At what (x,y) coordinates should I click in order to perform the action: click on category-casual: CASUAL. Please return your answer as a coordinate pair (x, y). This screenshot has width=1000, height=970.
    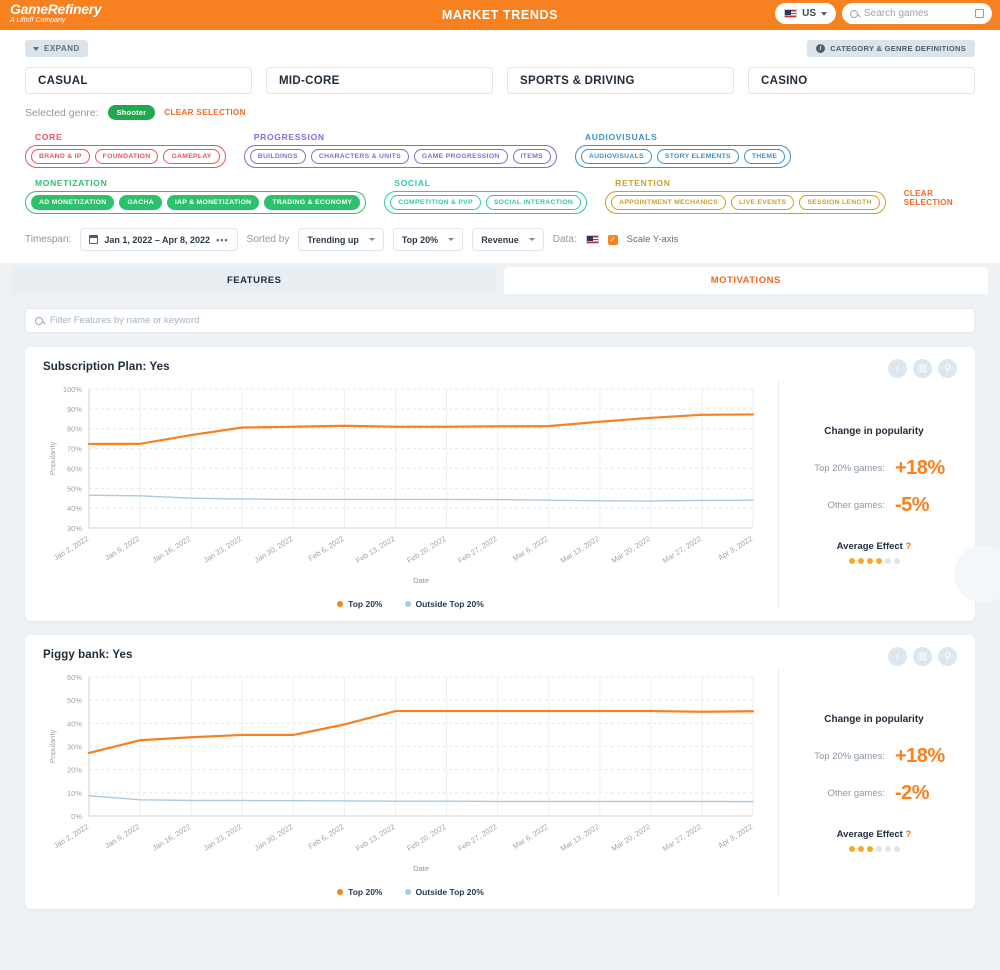
    Looking at the image, I should click on (138, 80).